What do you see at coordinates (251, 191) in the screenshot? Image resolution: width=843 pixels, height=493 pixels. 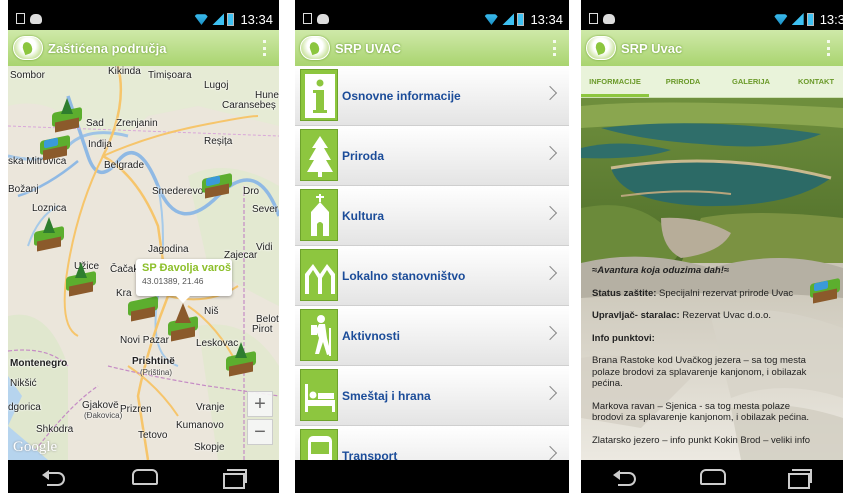 I see `city-label: Dro` at bounding box center [251, 191].